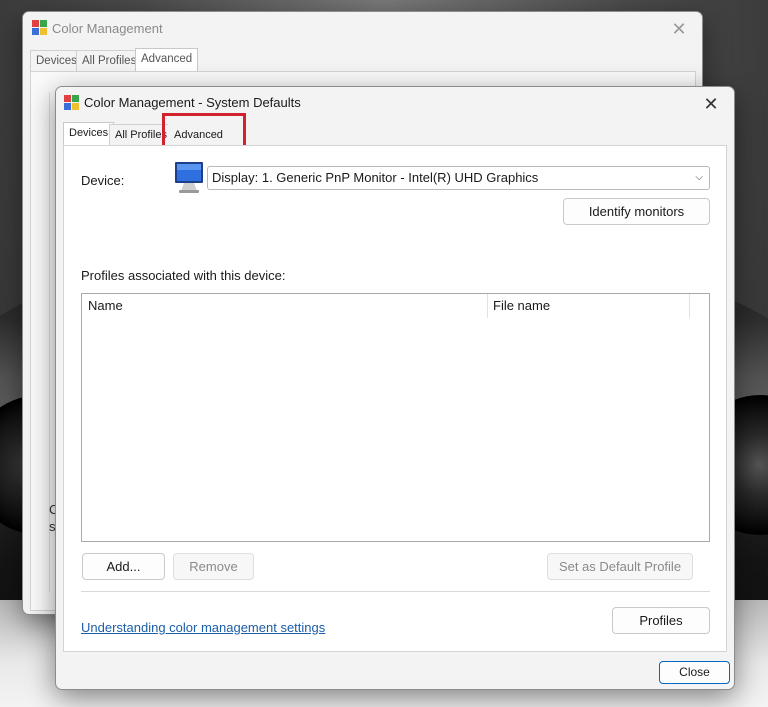  I want to click on column-header-file-name: File name, so click(588, 306).